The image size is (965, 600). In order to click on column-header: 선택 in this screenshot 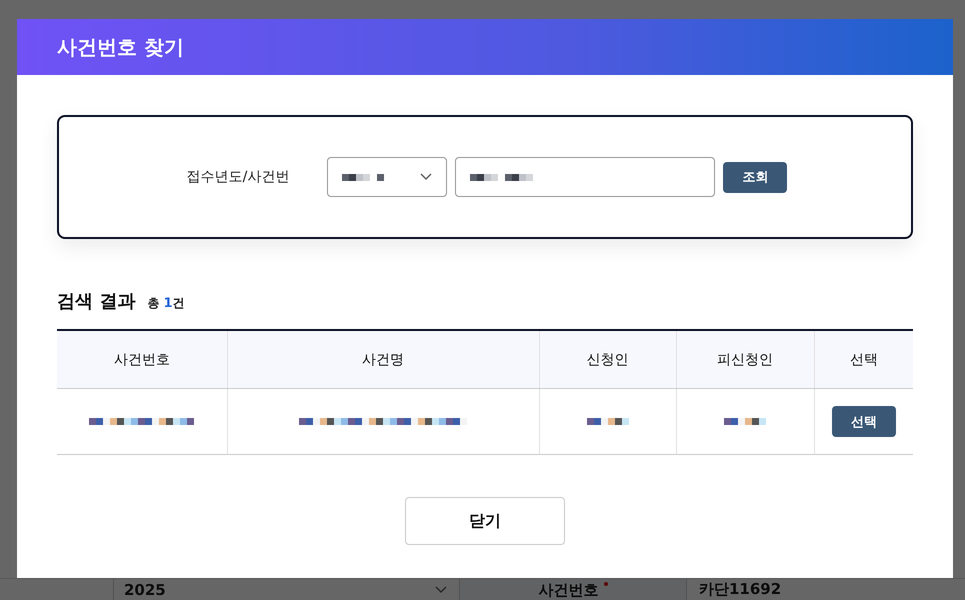, I will do `click(863, 359)`.